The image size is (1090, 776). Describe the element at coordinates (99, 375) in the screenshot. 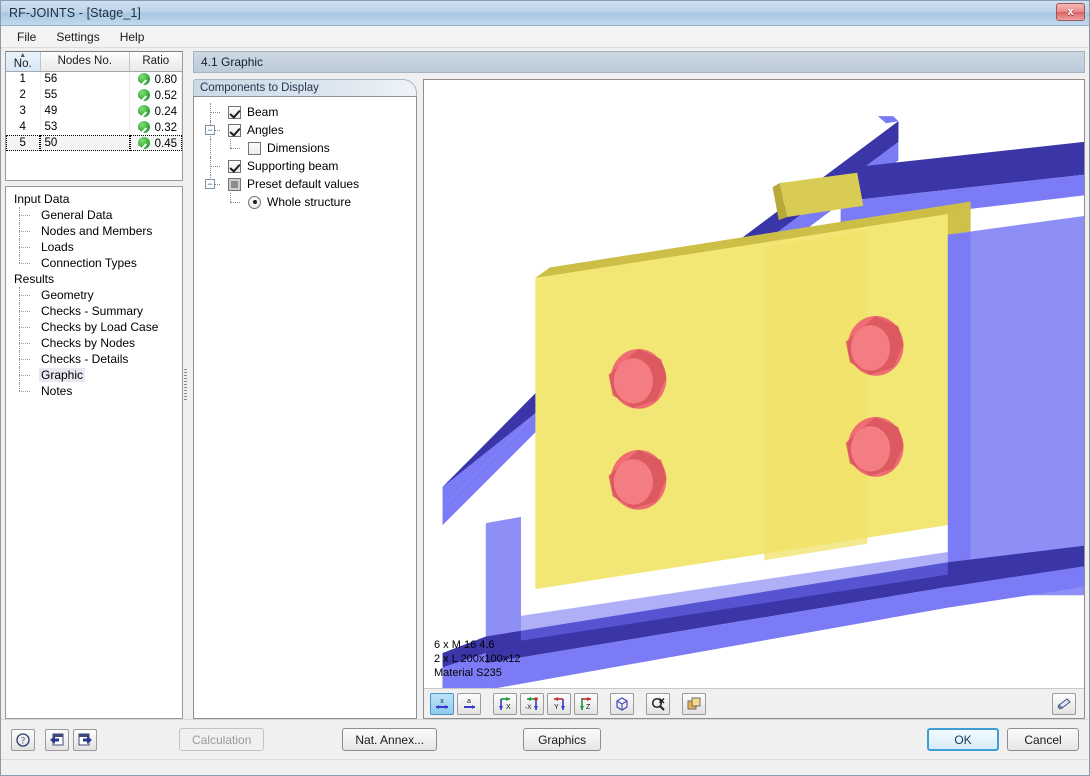

I see `nav-item-graphic: Graphic` at that location.